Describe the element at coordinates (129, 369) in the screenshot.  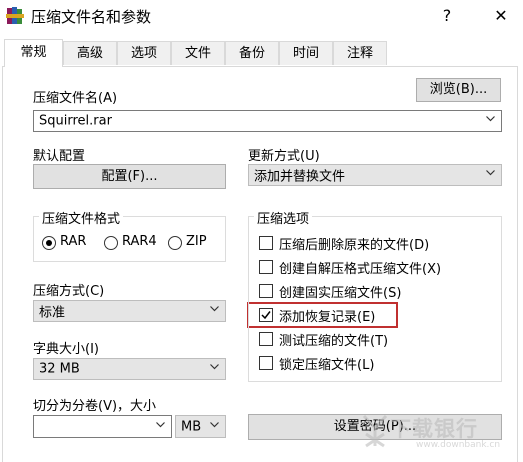
I see `dictionary-size-select: 32 MB` at that location.